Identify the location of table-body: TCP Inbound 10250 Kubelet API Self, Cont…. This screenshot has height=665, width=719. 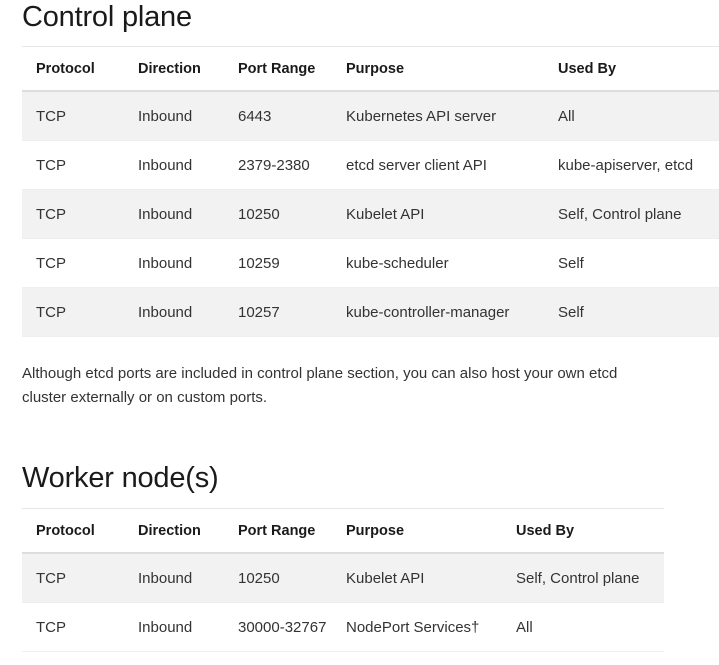
(343, 602).